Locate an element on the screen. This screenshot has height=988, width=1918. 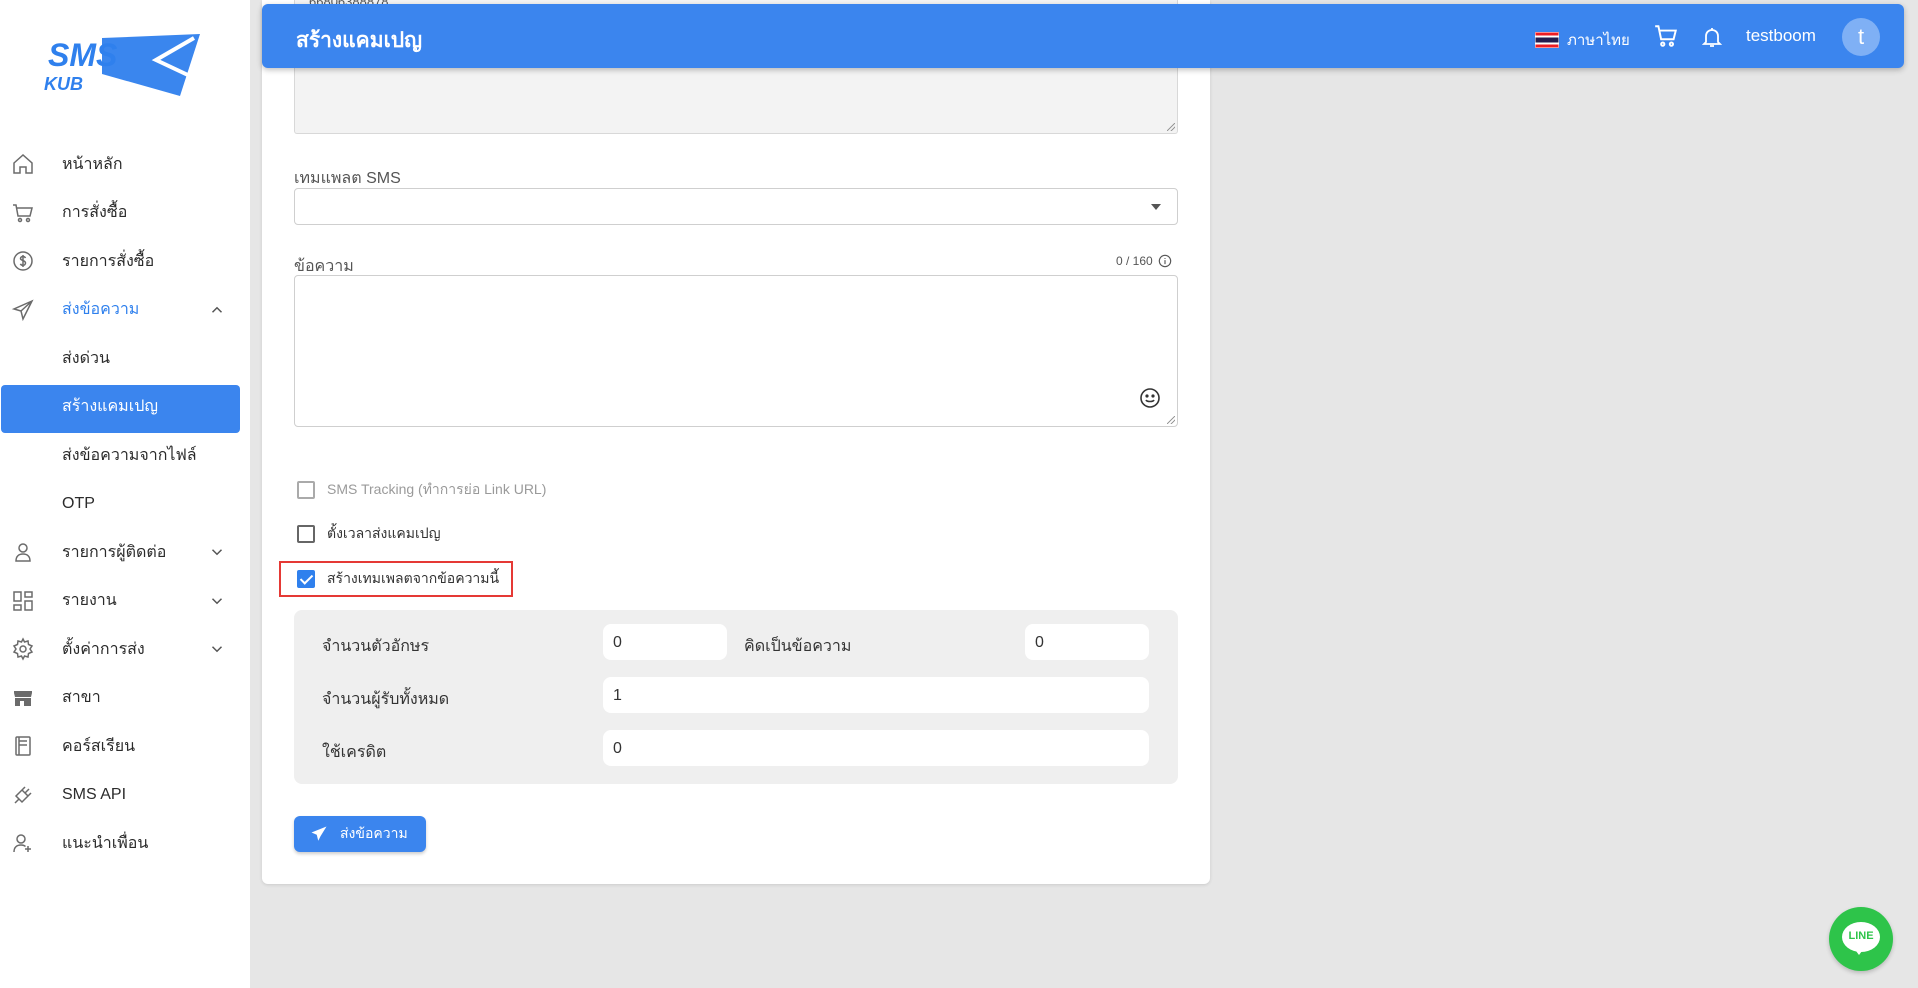
add-person-icon is located at coordinates (22, 843).